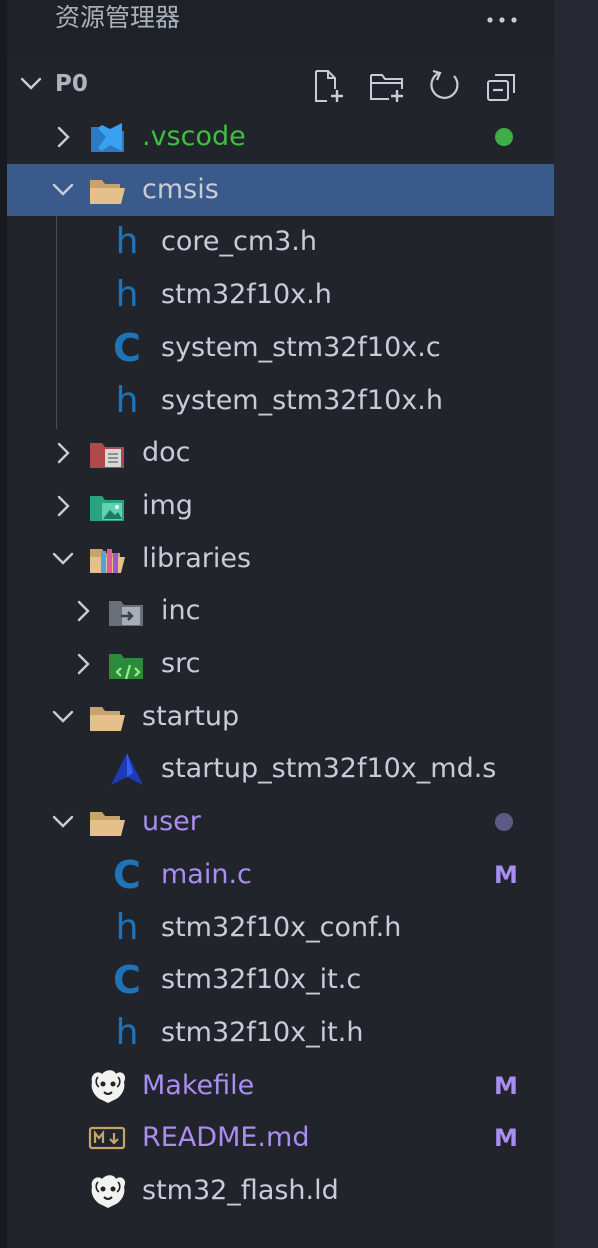 The image size is (598, 1248). I want to click on explorer-title: 资源管理器, so click(118, 17).